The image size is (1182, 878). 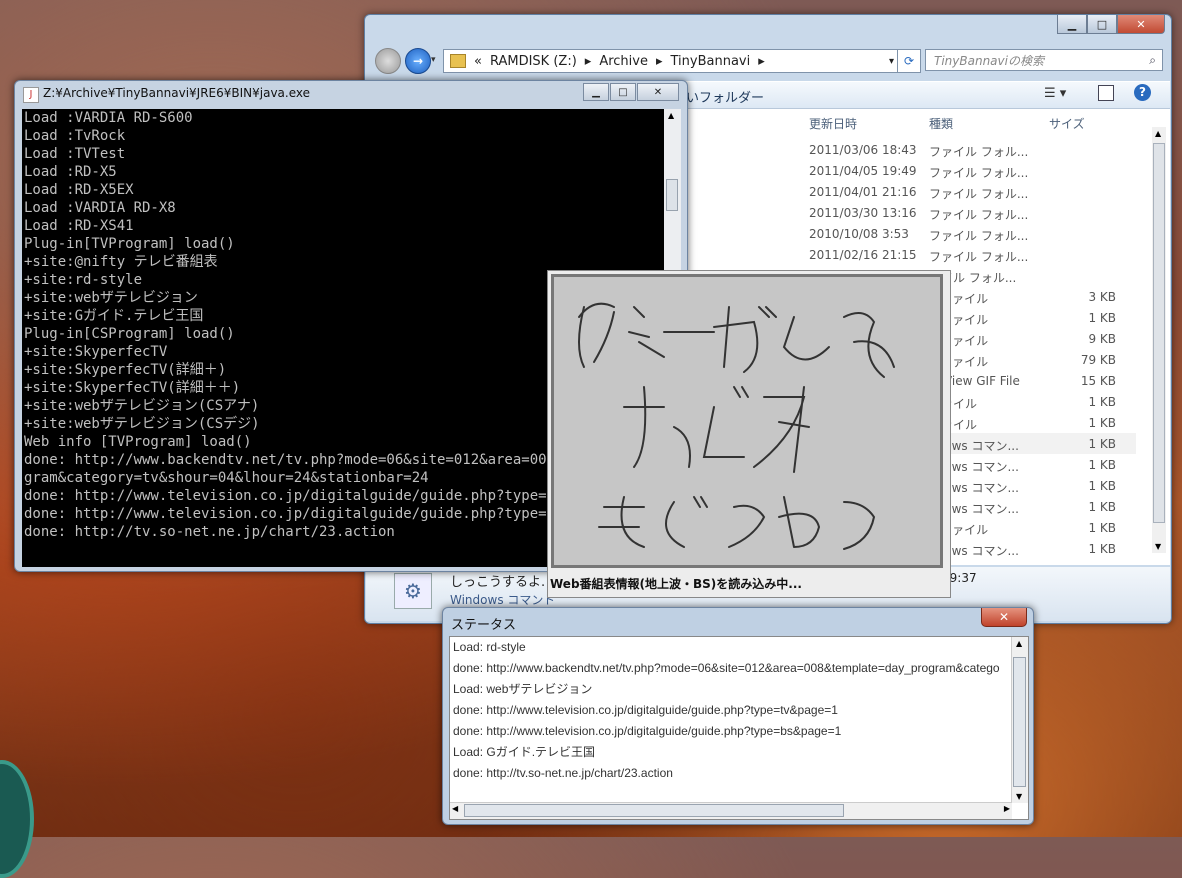 I want to click on breadcrumb-overflow: «, so click(x=478, y=61).